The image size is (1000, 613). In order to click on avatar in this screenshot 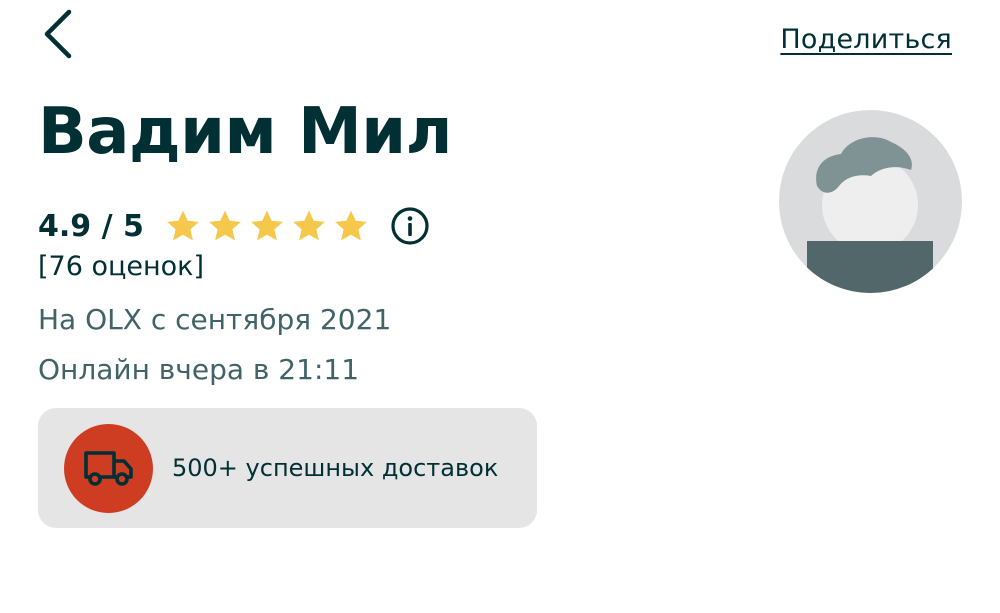, I will do `click(870, 201)`.